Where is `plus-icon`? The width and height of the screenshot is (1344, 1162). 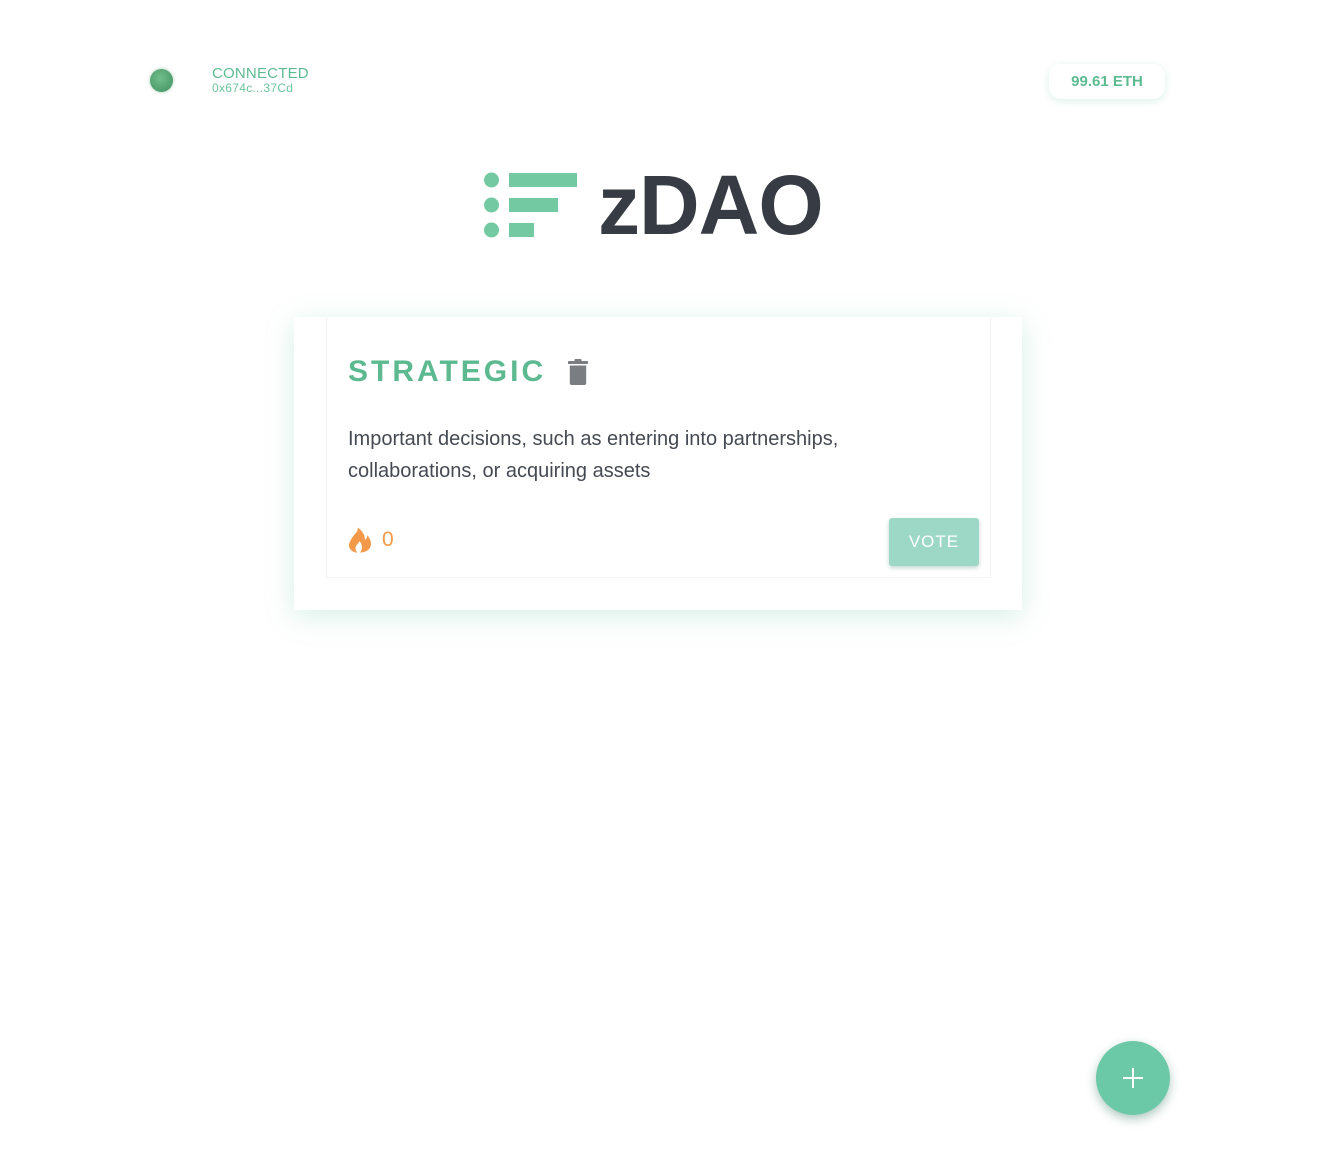
plus-icon is located at coordinates (1133, 1078).